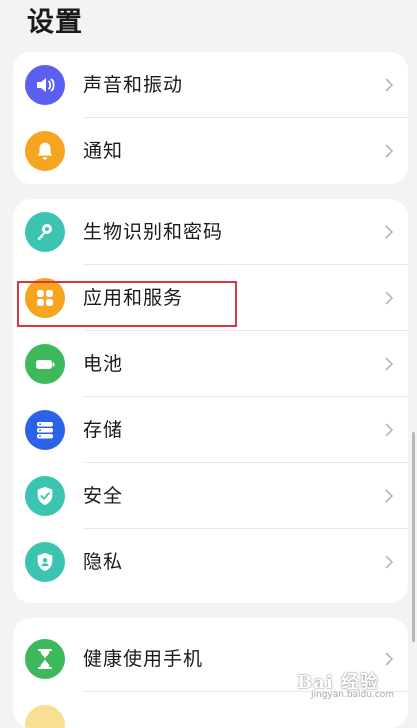  I want to click on settings-item-label: 生物识别和密码, so click(153, 232).